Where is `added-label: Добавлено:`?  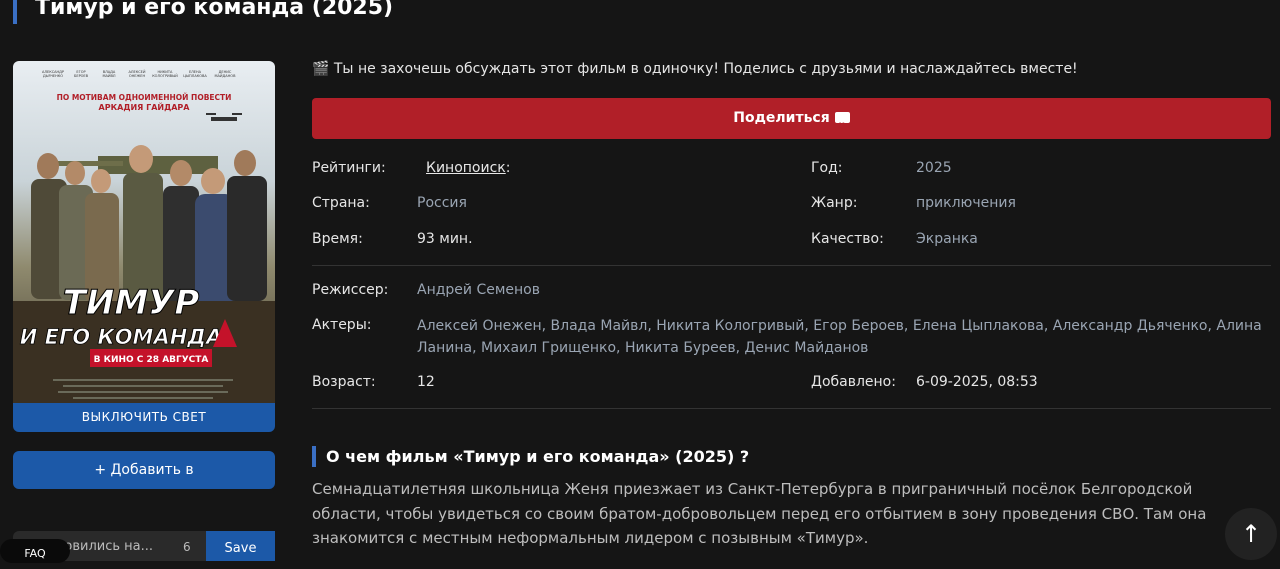 added-label: Добавлено: is located at coordinates (853, 382).